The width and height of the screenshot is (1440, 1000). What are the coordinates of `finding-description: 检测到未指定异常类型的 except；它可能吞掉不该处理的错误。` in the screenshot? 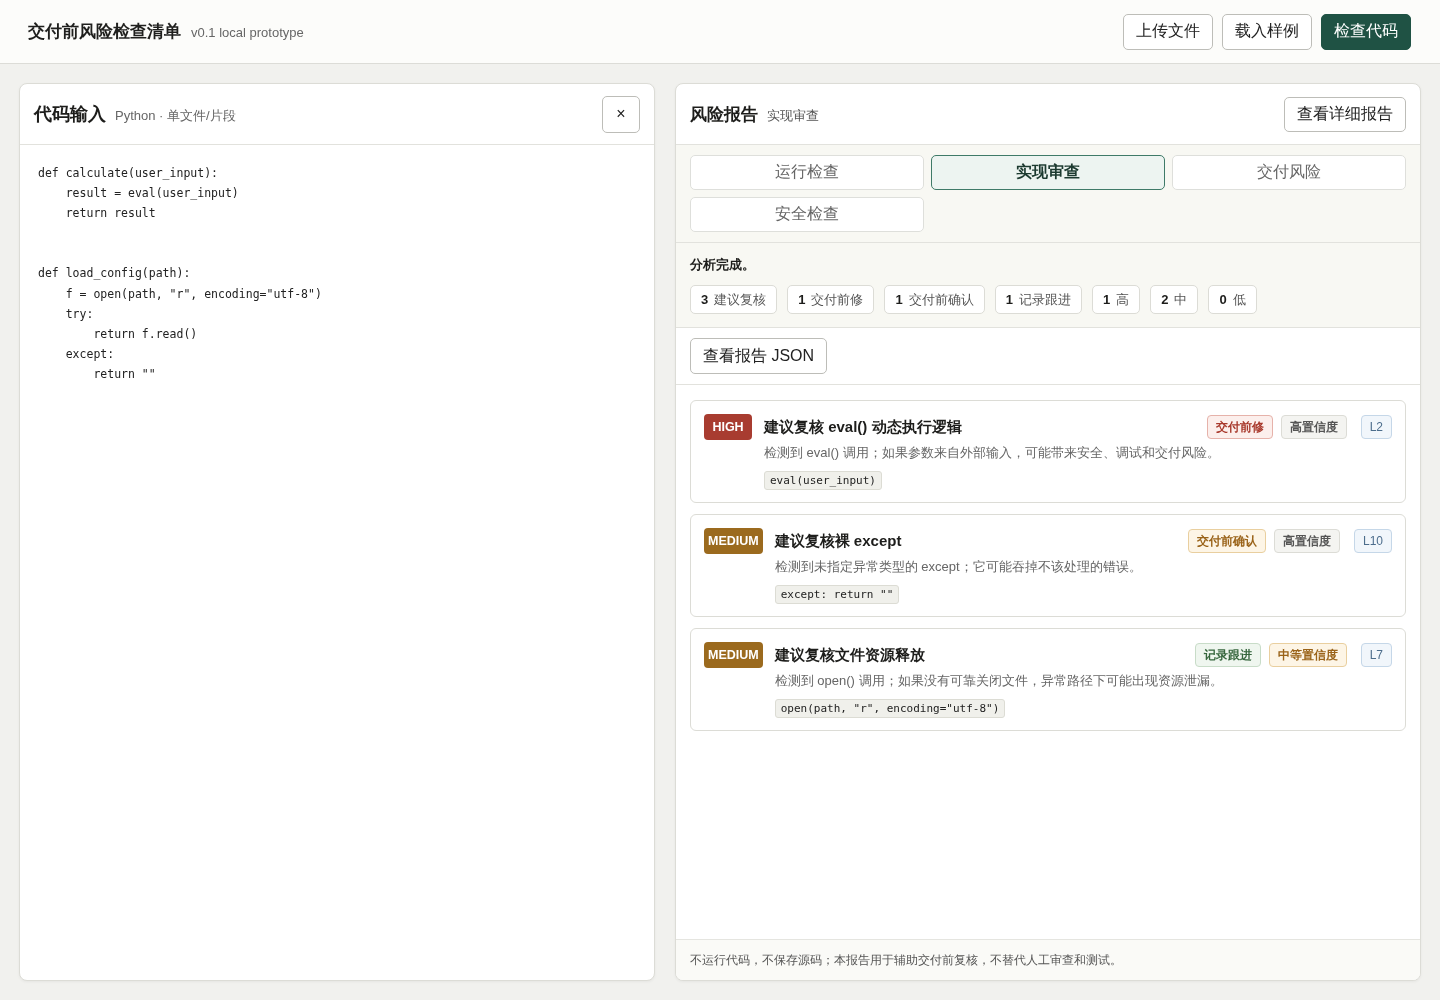 It's located at (958, 567).